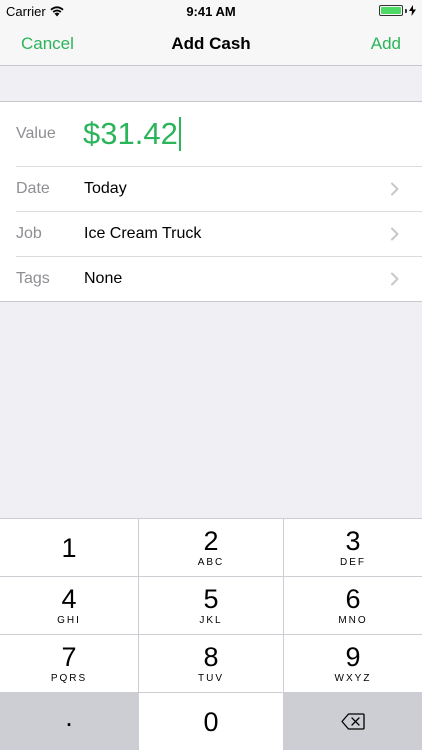  I want to click on key-6: 6 MNO, so click(353, 605).